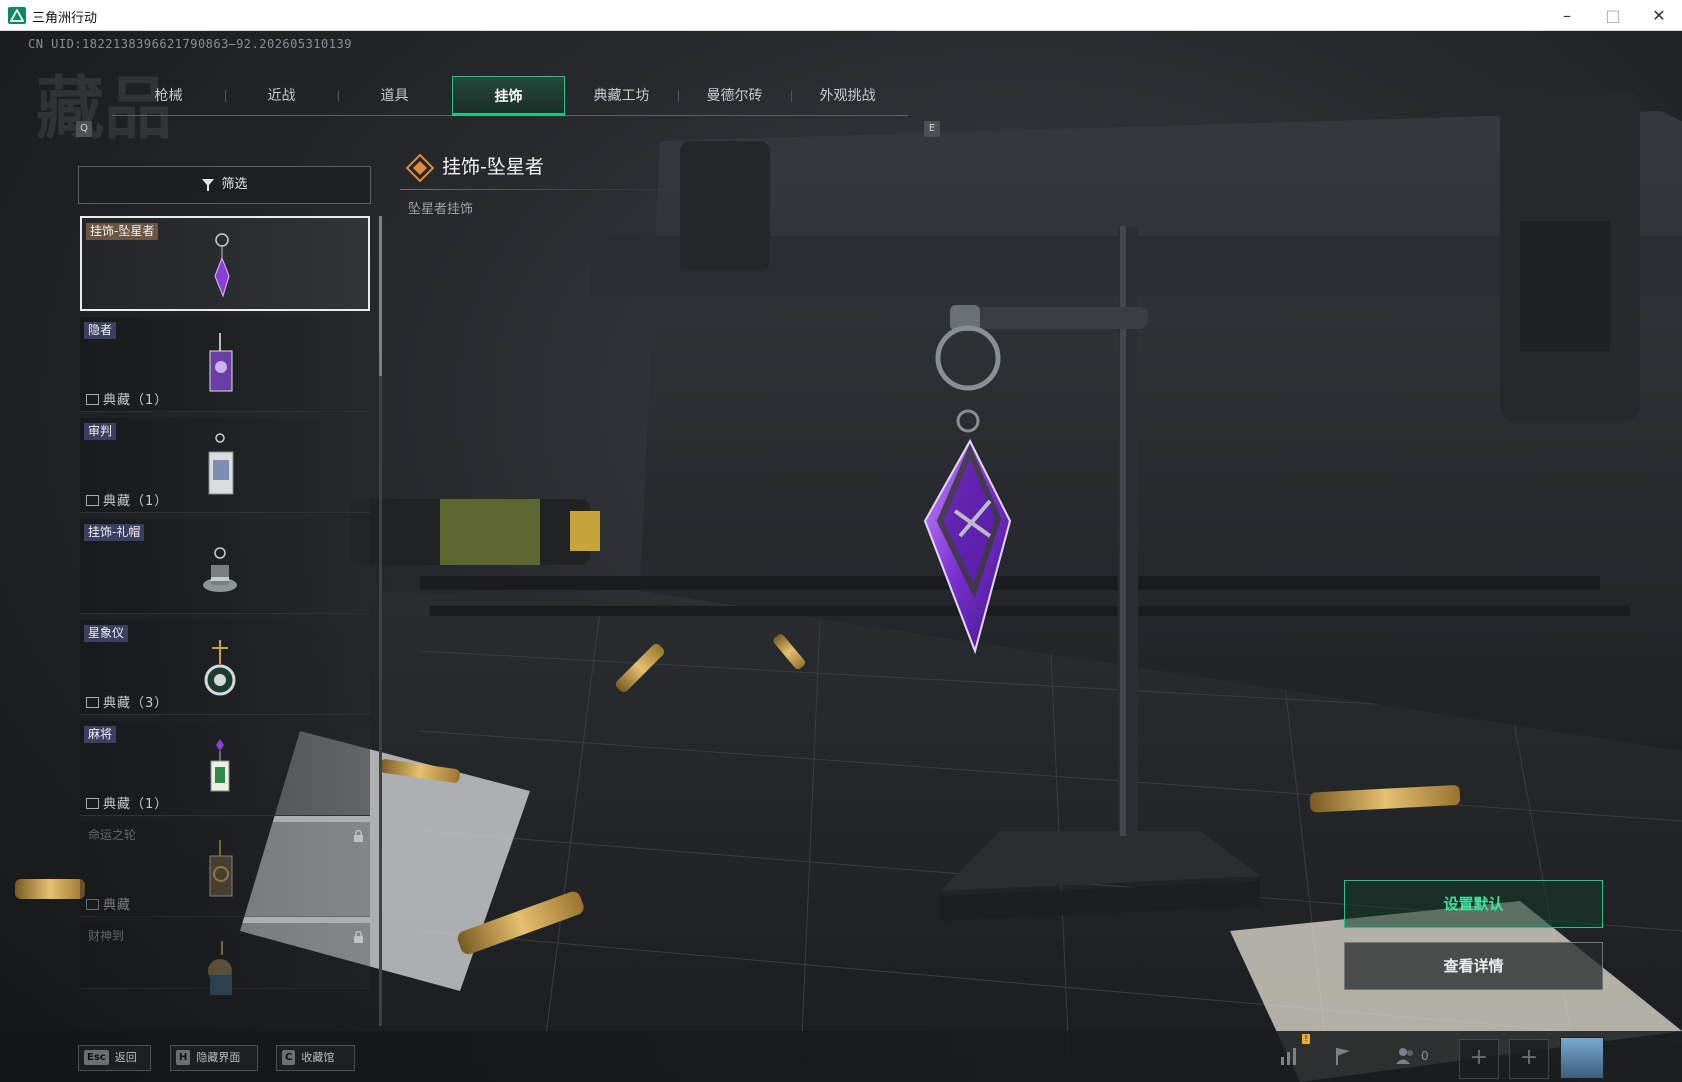 The height and width of the screenshot is (1082, 1682). What do you see at coordinates (841, 1056) in the screenshot?
I see `bottom-bar: Esc 返回 H 隐藏界面 C 收藏馆 ! 0 + +` at bounding box center [841, 1056].